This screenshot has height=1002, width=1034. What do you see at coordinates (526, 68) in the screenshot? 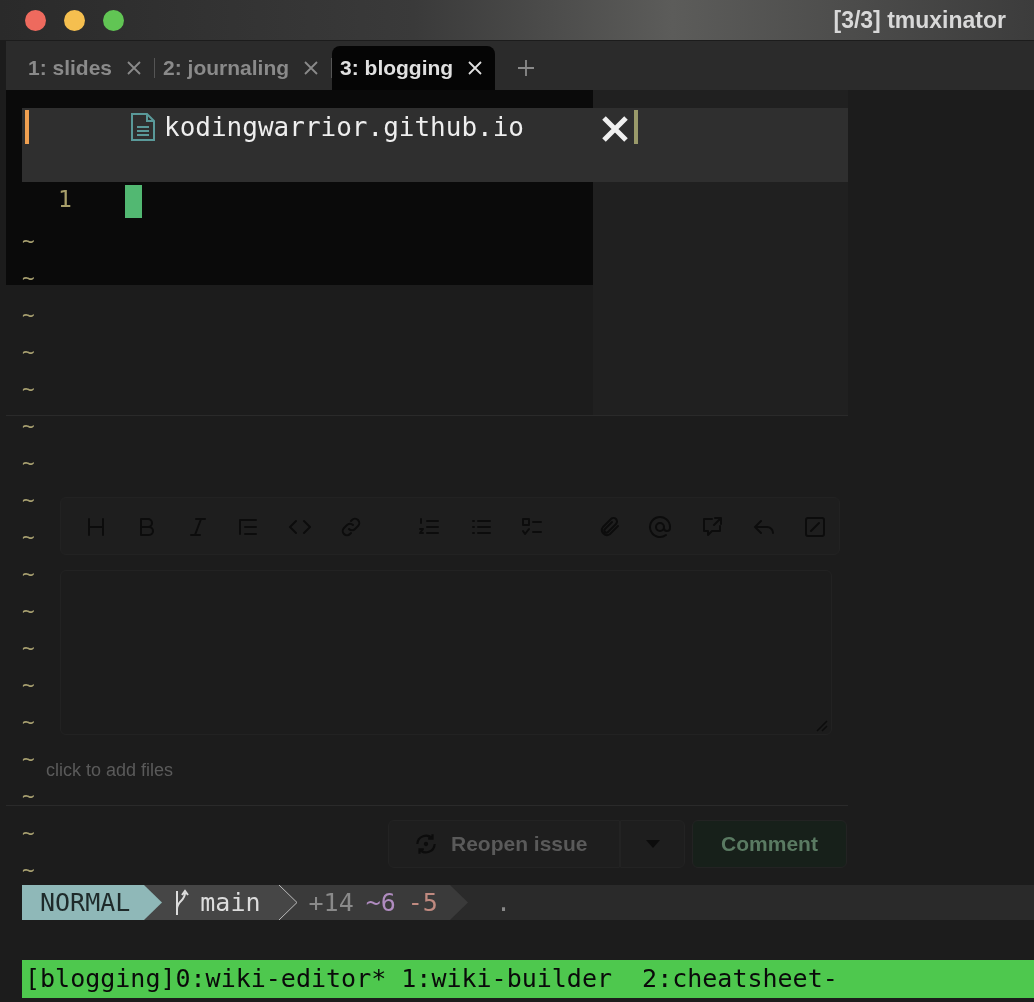
I see `new-tab-icon` at bounding box center [526, 68].